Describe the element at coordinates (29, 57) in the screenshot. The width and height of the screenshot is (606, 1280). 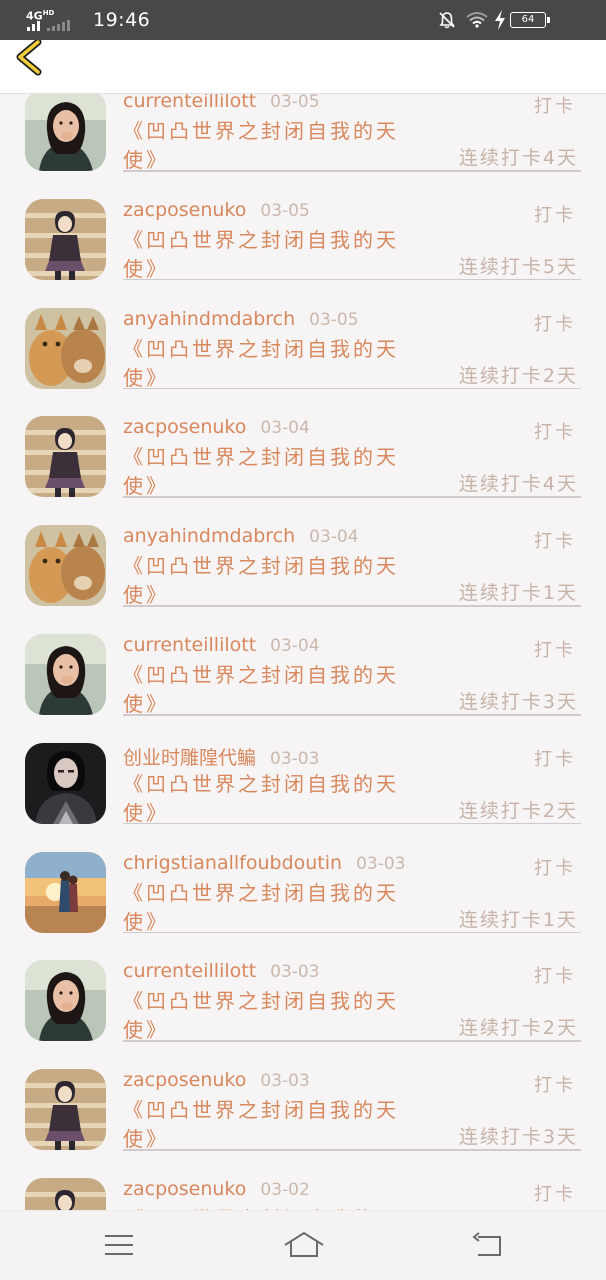
I see `chevron-left-icon` at that location.